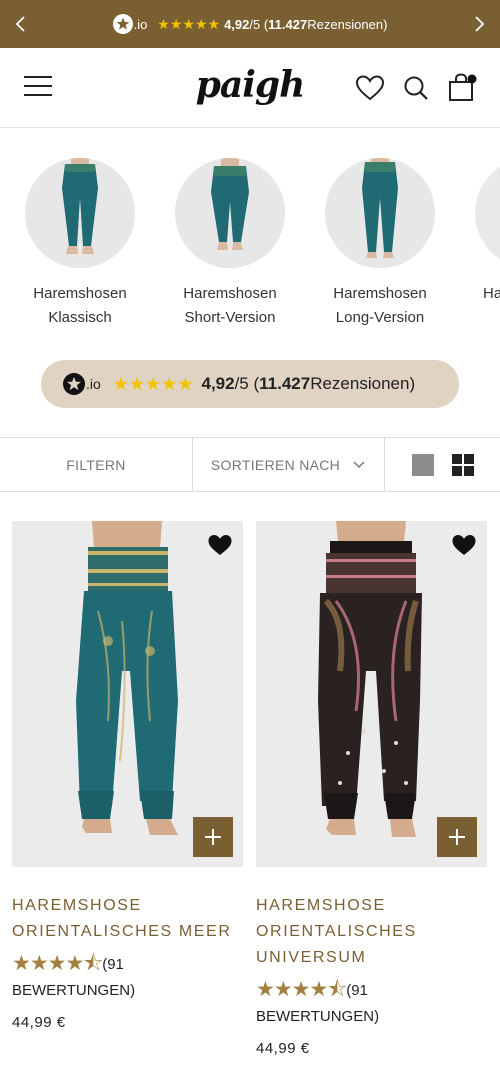  I want to click on sort-dropdown: SORTIEREN NACH, so click(289, 464).